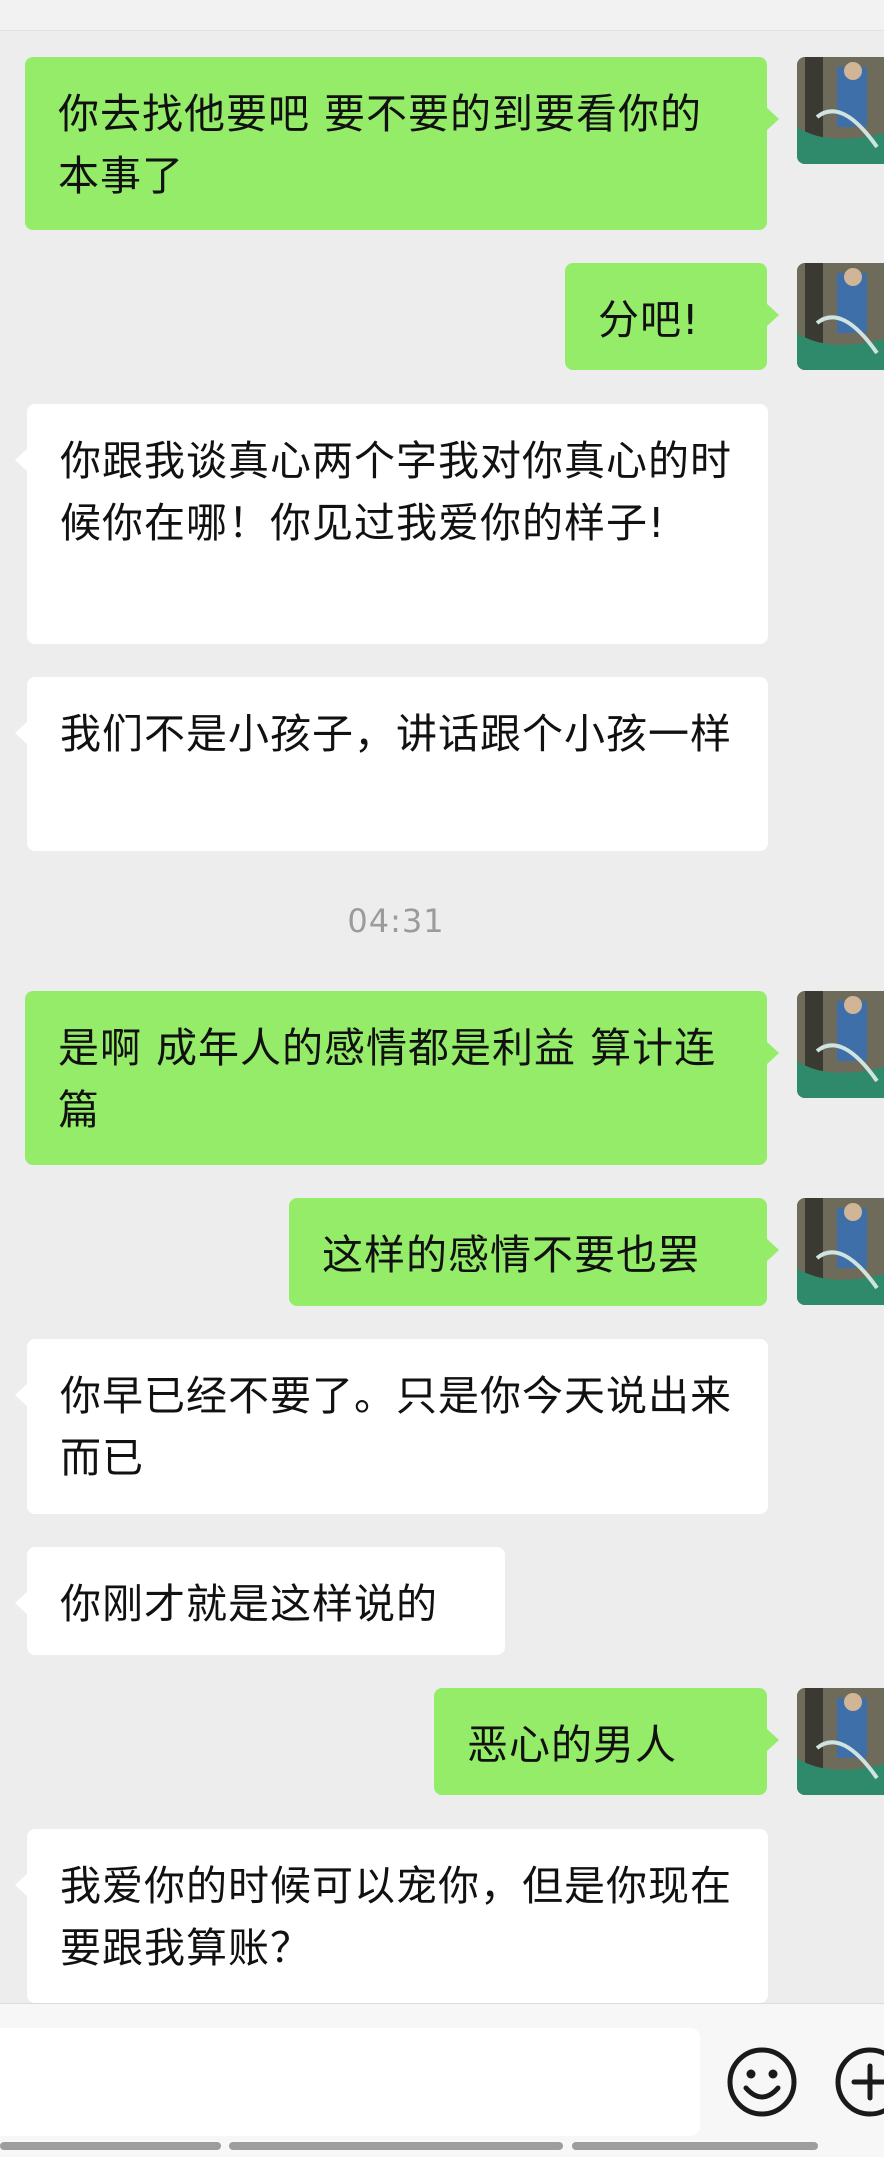 The image size is (884, 2157). What do you see at coordinates (350, 2082) in the screenshot?
I see `message-input` at bounding box center [350, 2082].